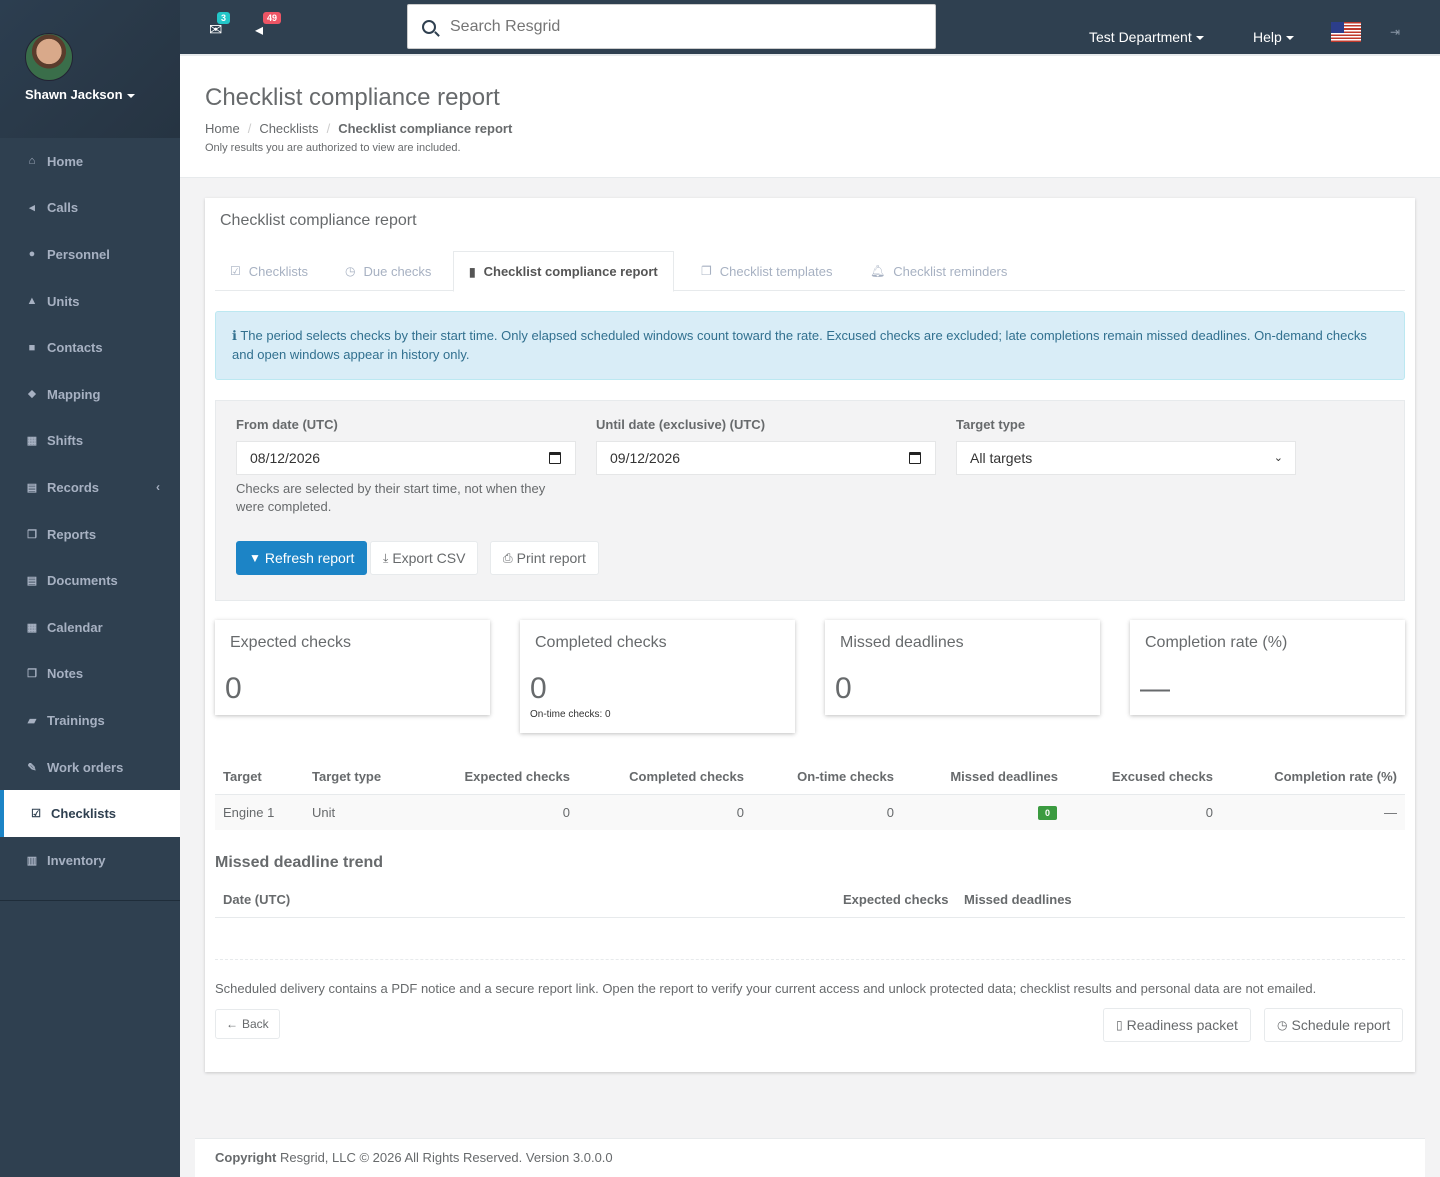 The image size is (1440, 1177). I want to click on alerts-button: ◂ 49, so click(268, 26).